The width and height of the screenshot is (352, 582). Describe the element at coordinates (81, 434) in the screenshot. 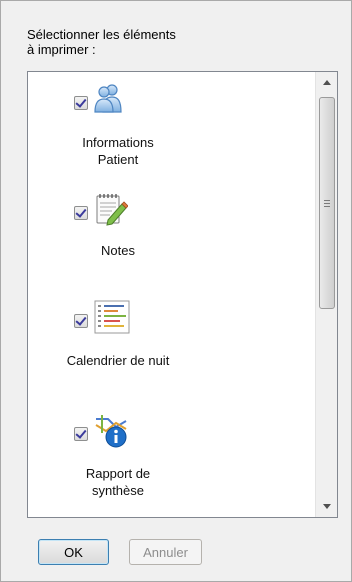

I see `checkbox-rapport-de-synthese` at that location.